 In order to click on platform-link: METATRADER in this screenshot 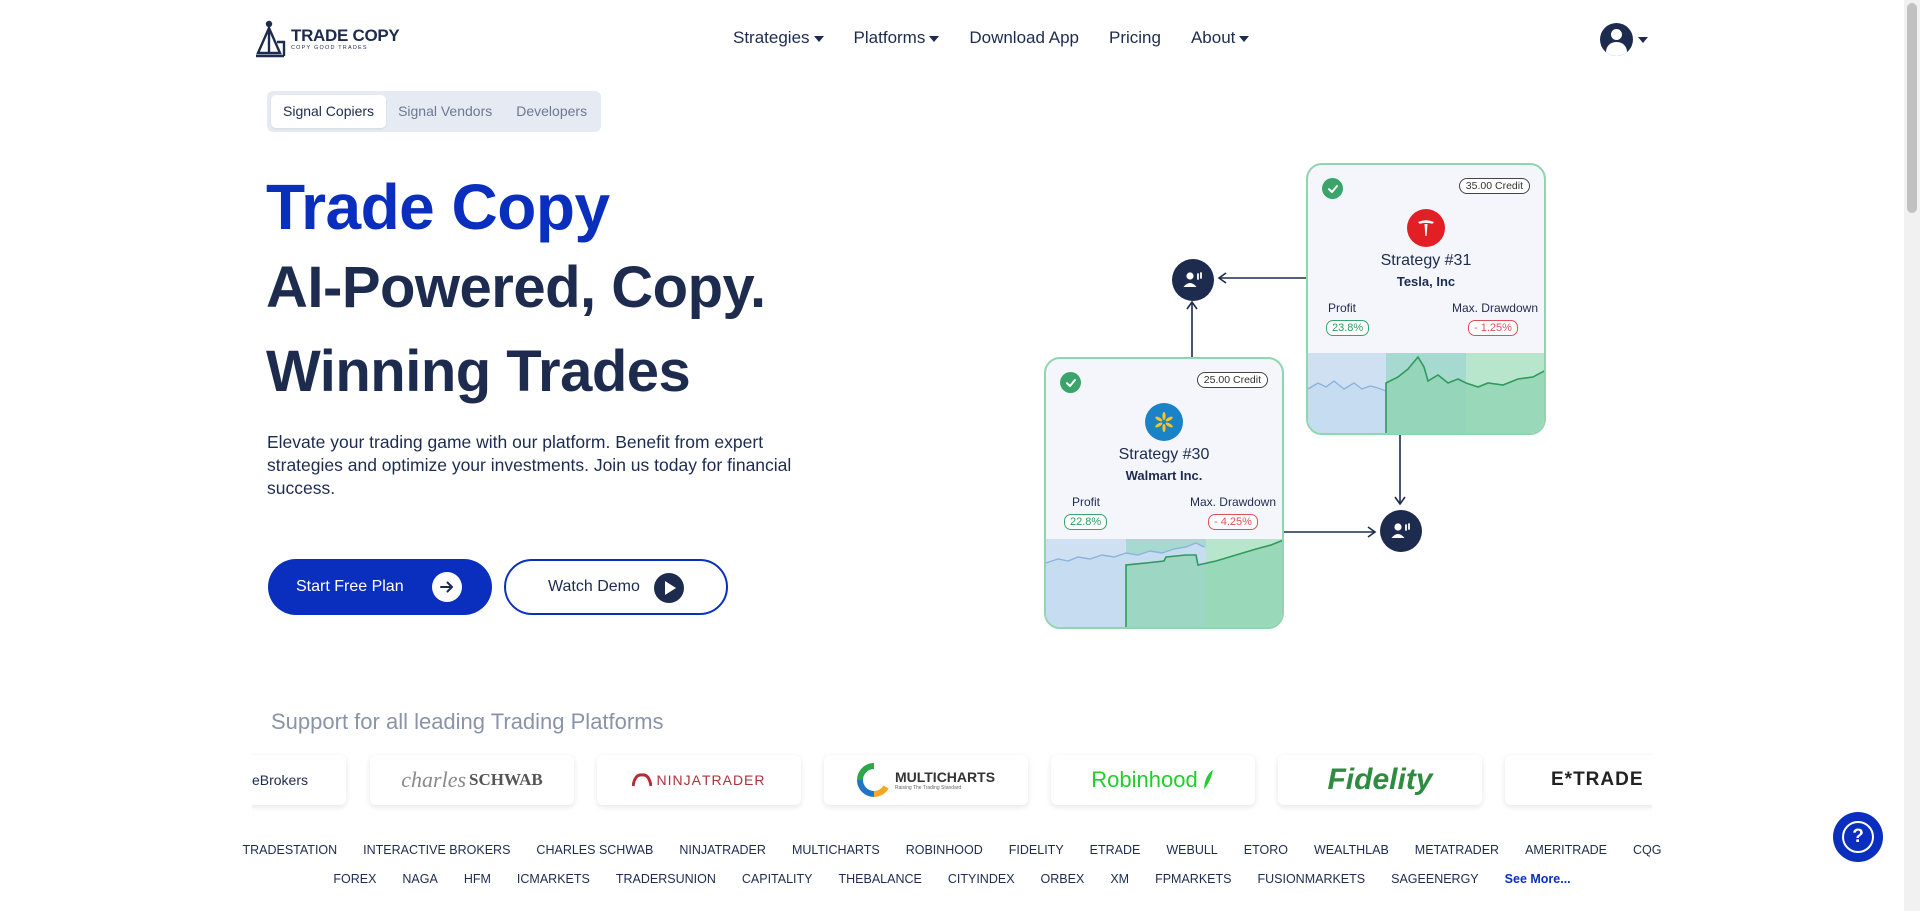, I will do `click(1457, 850)`.